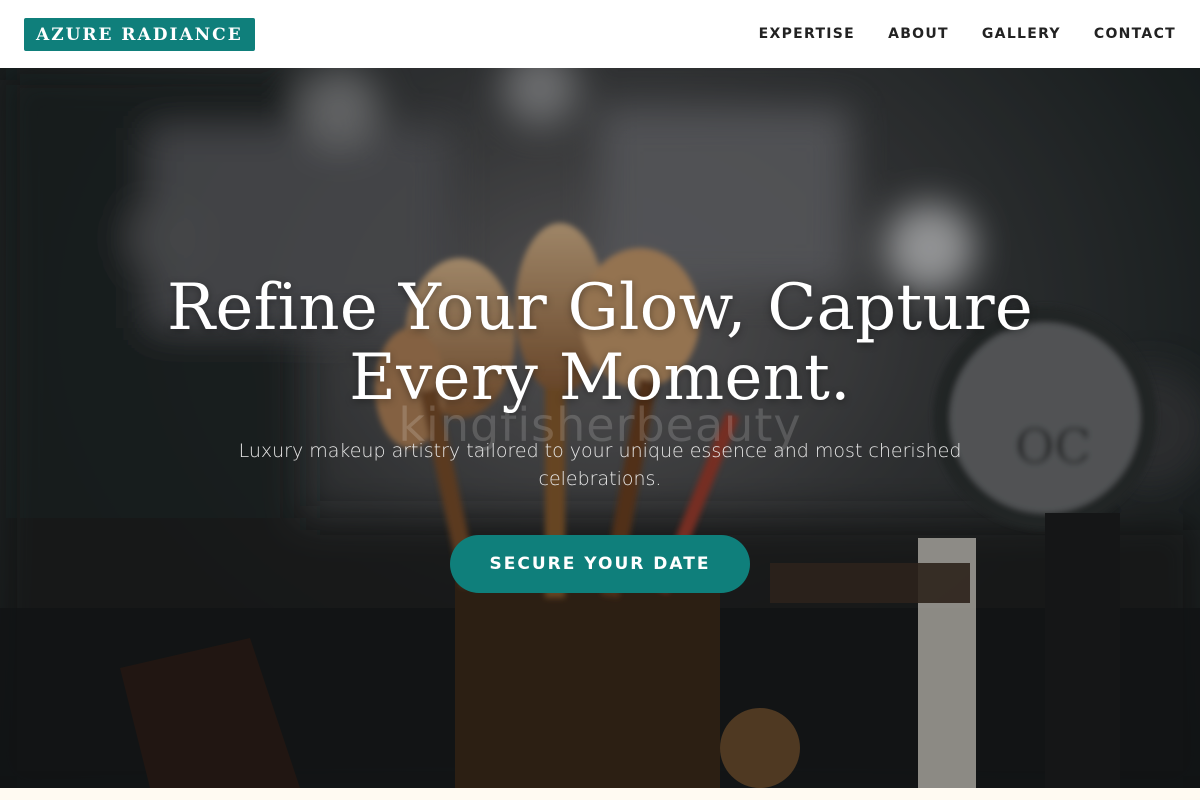 Image resolution: width=1200 pixels, height=800 pixels. I want to click on hero-title-line2: Every Moment., so click(600, 378).